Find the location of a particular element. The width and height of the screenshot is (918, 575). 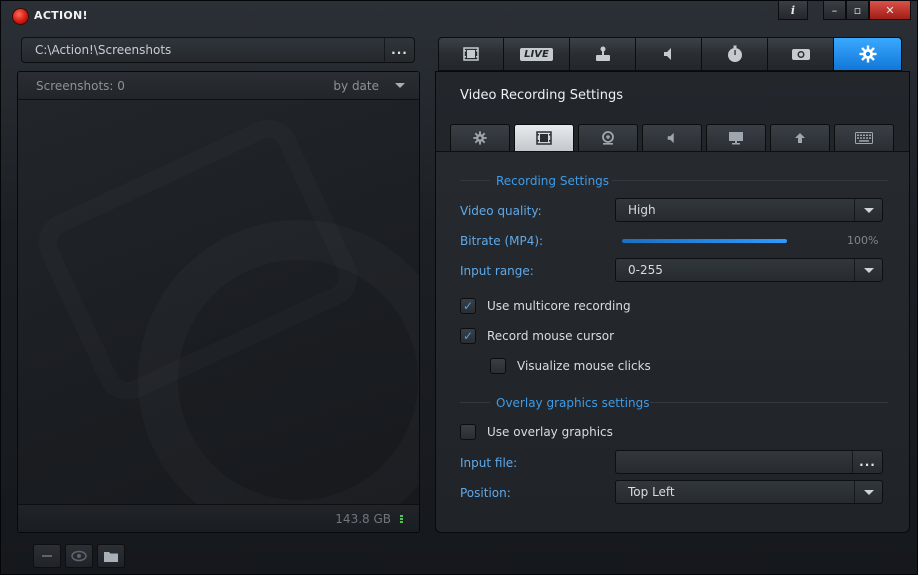

joystick-icon is located at coordinates (602, 53).